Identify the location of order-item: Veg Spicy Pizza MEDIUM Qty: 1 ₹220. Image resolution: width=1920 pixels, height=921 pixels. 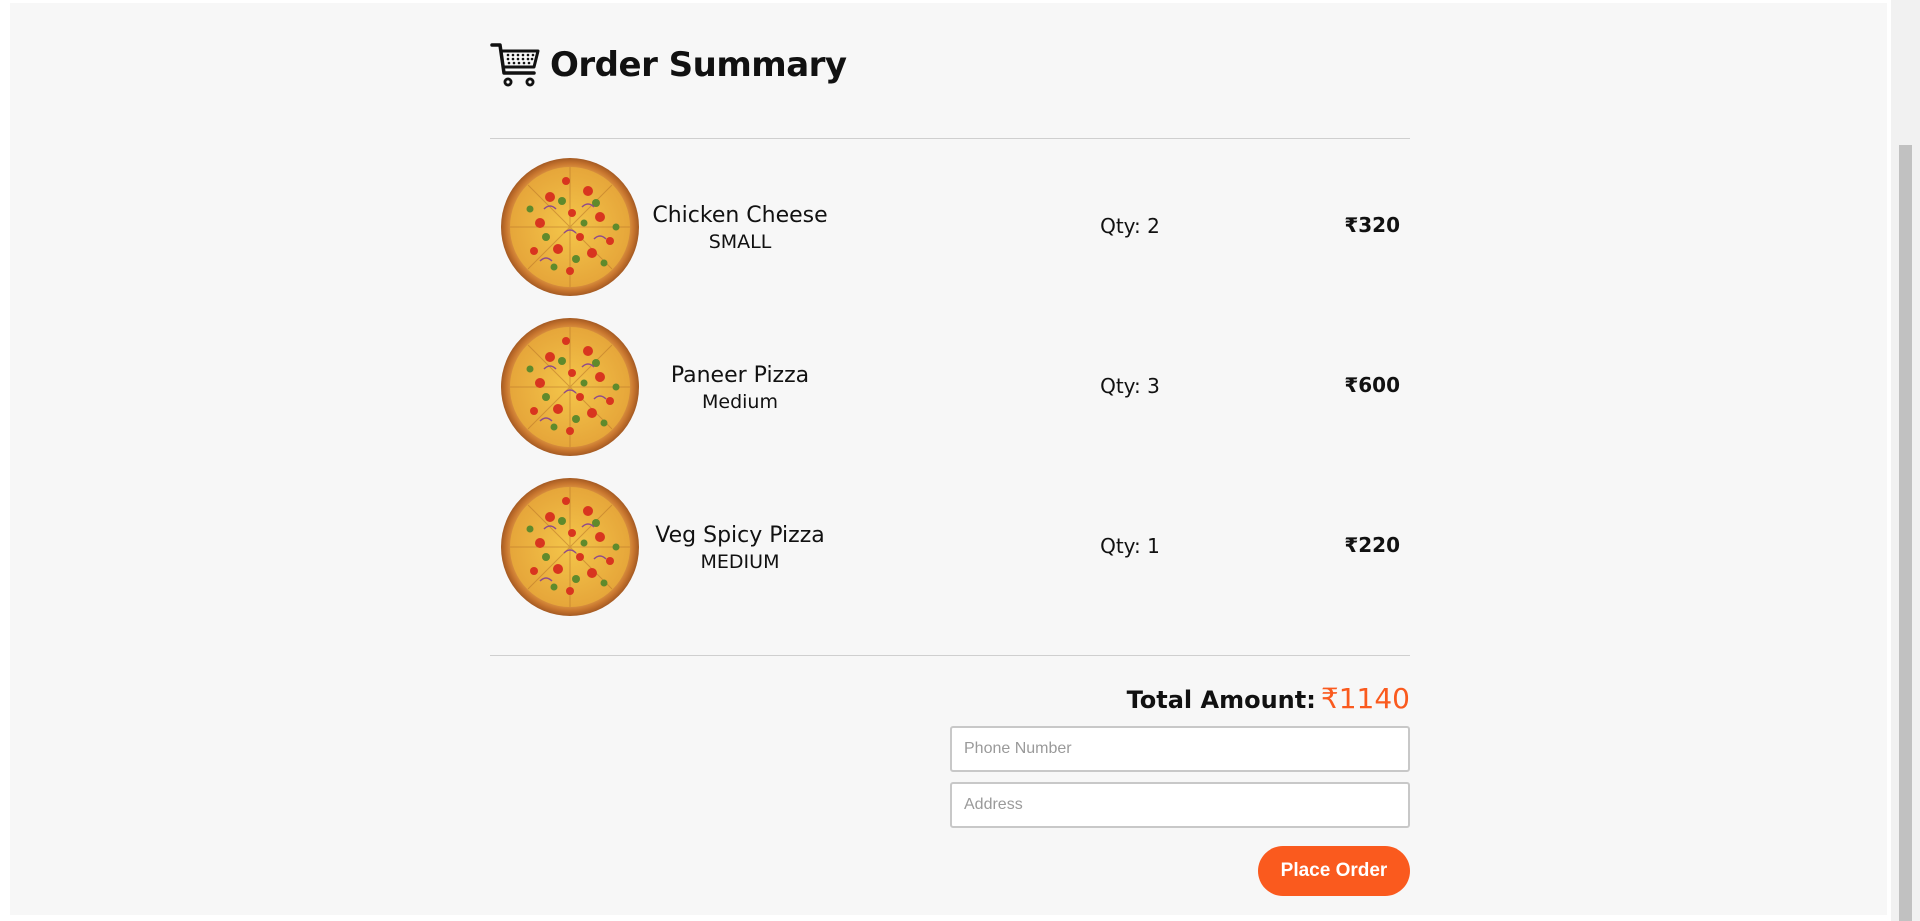
(950, 557).